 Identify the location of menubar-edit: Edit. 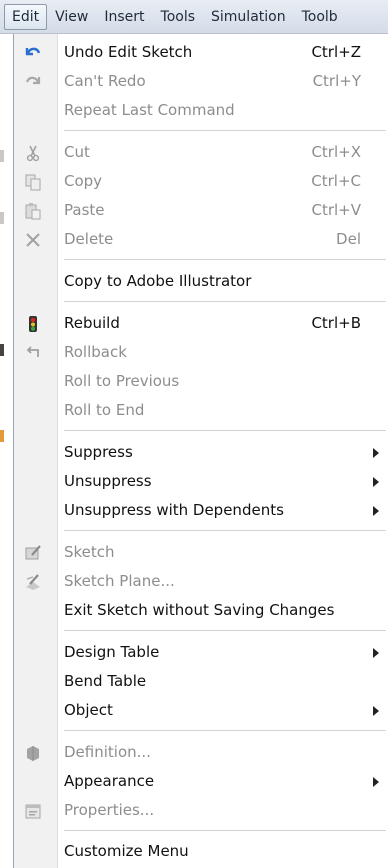
(26, 16).